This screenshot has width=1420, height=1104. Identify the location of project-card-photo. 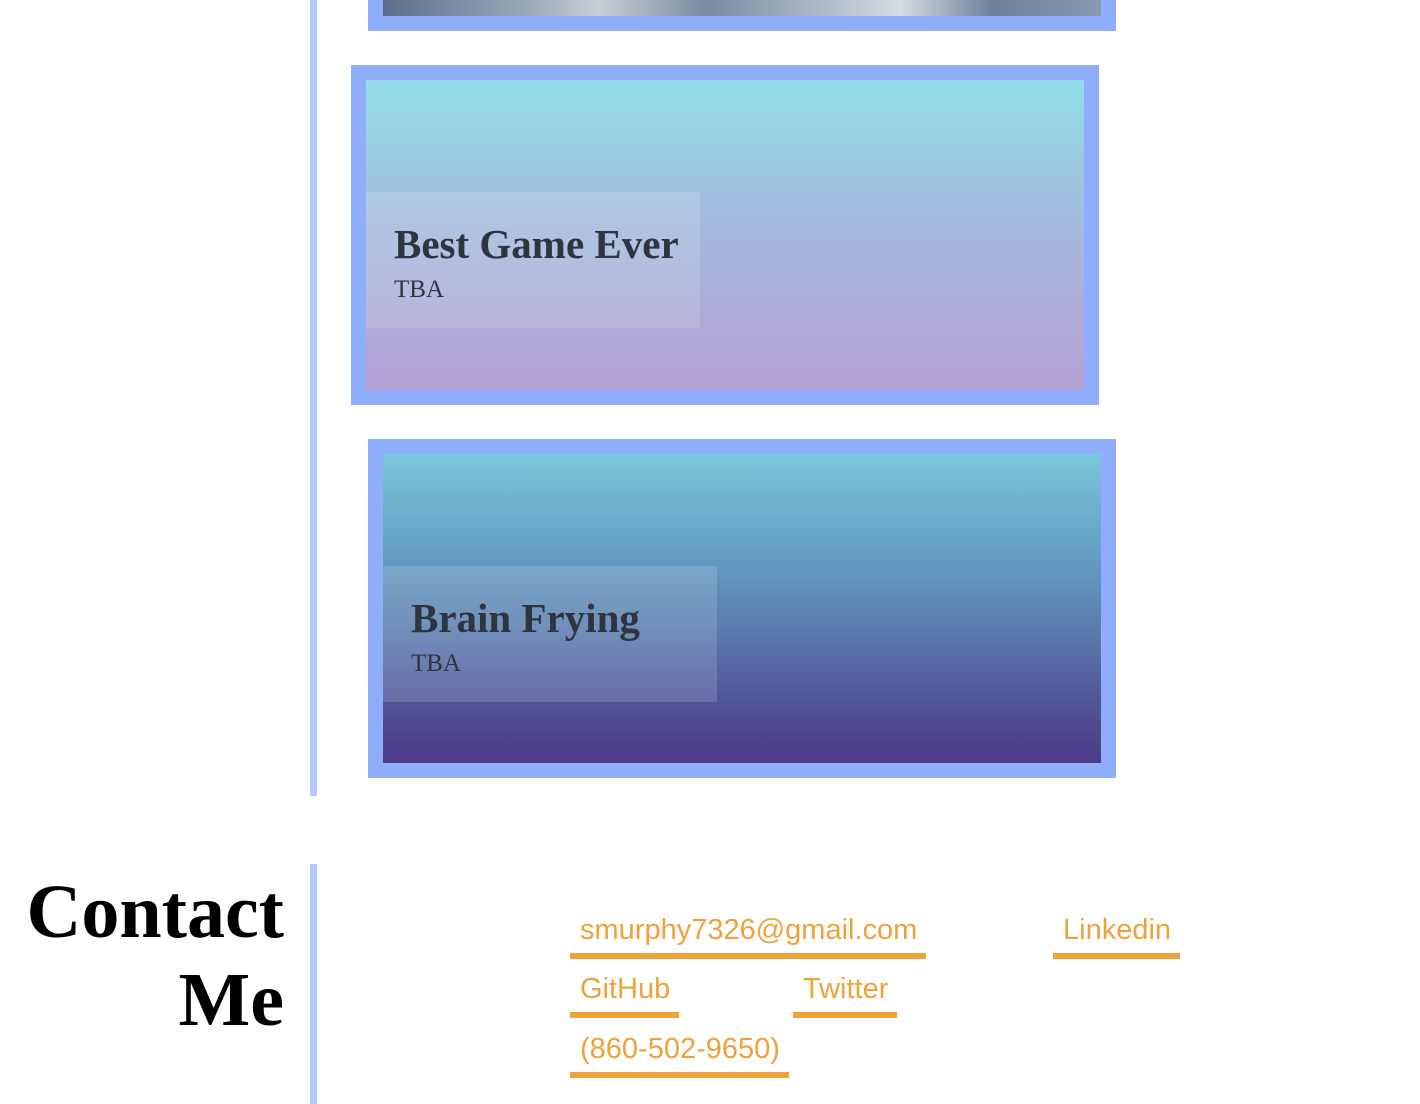
(742, 15).